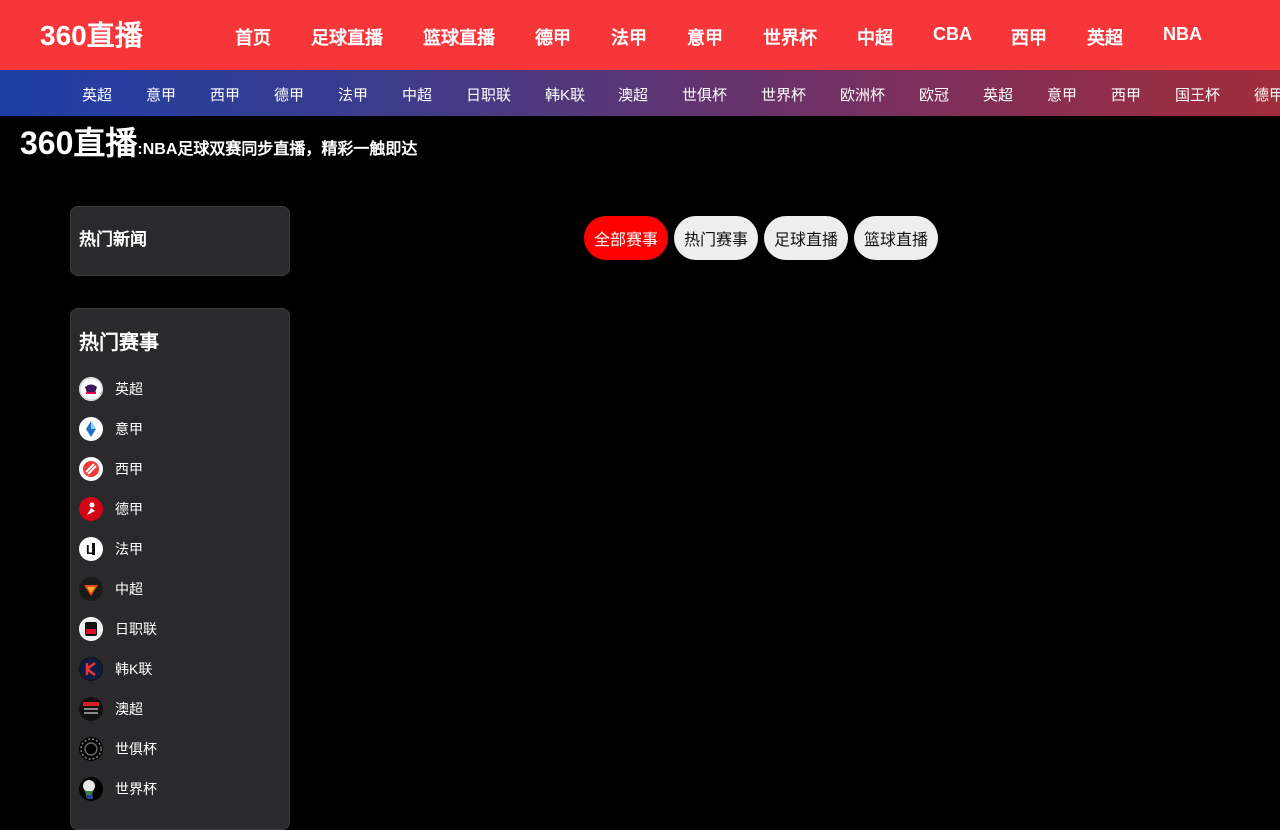 This screenshot has width=1280, height=830. Describe the element at coordinates (488, 94) in the screenshot. I see `league-nav-item: 日职联` at that location.